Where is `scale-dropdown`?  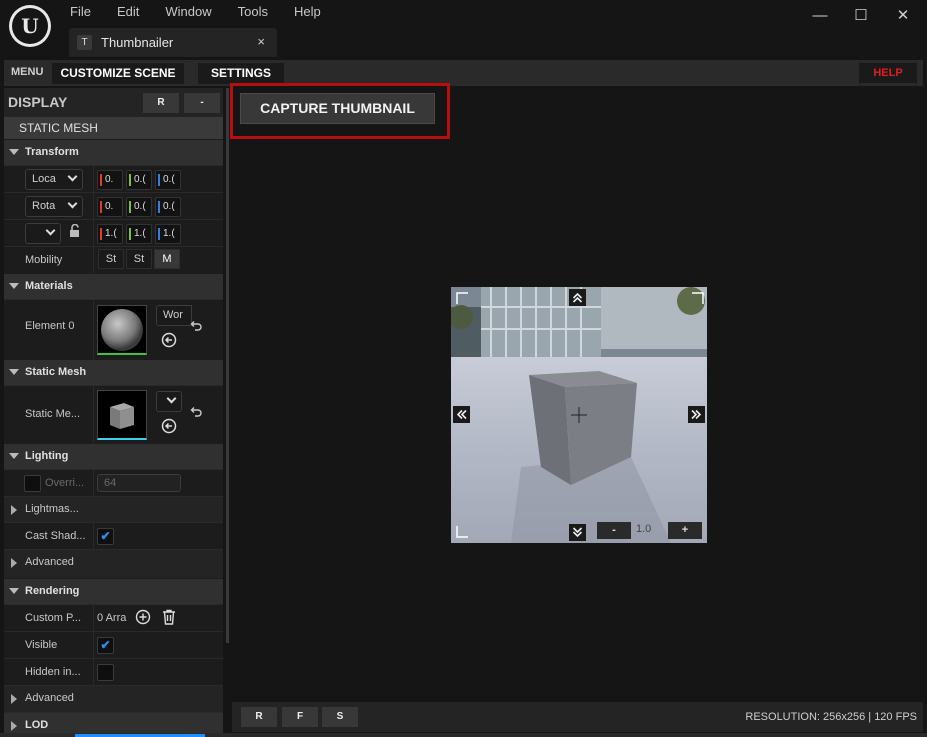
scale-dropdown is located at coordinates (43, 233).